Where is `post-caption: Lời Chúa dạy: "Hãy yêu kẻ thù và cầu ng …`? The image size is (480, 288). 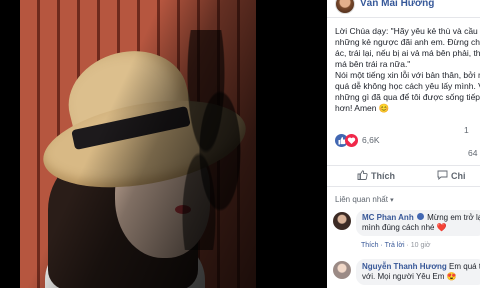 post-caption: Lời Chúa dạy: "Hãy yêu kẻ thù và cầu ng … is located at coordinates (407, 70).